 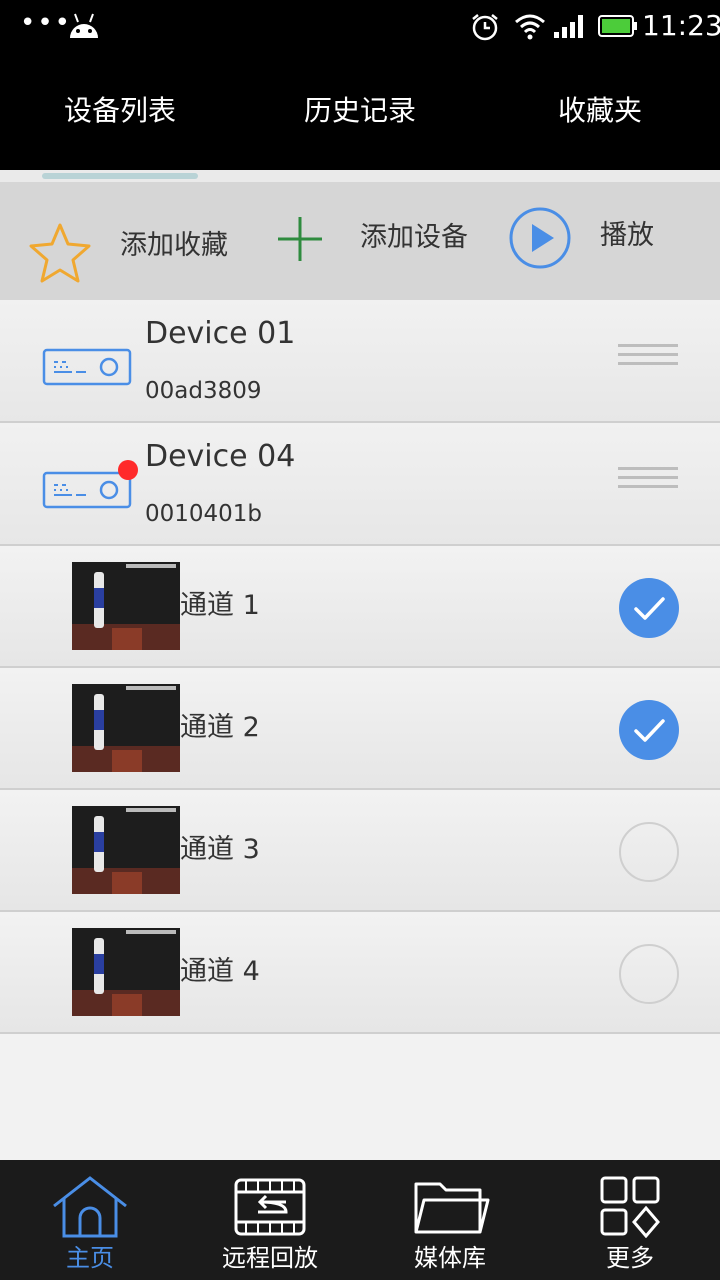 What do you see at coordinates (84, 25) in the screenshot?
I see `android-icon` at bounding box center [84, 25].